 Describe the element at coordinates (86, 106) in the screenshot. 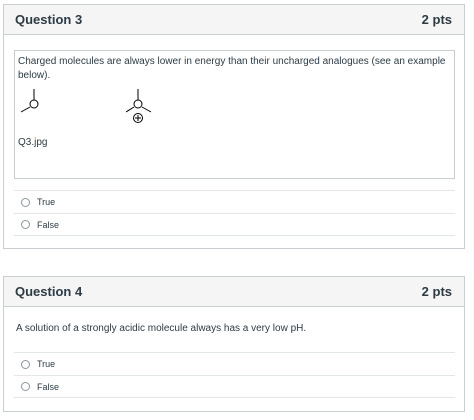

I see `molecule-diagram` at that location.